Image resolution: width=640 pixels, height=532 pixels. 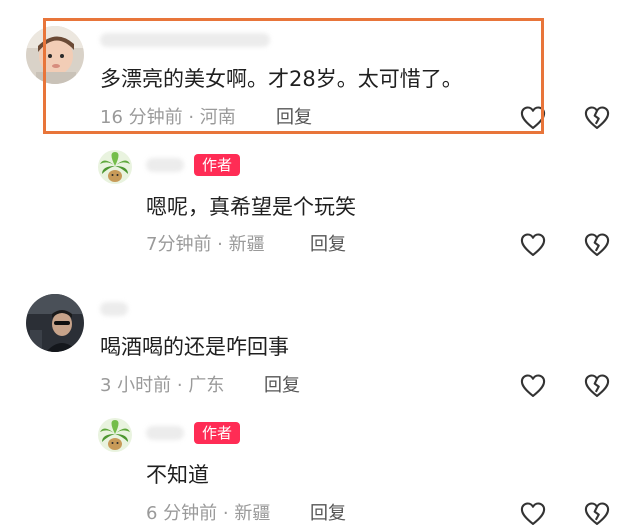 I want to click on comment-time-location: 6 分钟前 · 新疆, so click(x=208, y=513).